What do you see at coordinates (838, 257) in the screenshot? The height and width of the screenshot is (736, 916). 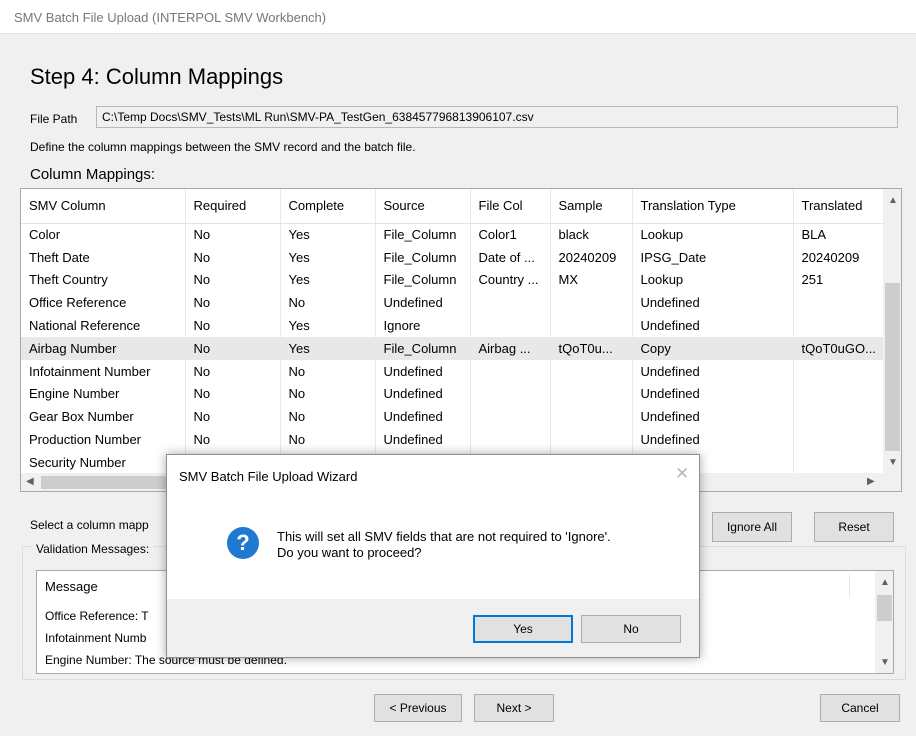 I see `cell-translated: 20240209` at bounding box center [838, 257].